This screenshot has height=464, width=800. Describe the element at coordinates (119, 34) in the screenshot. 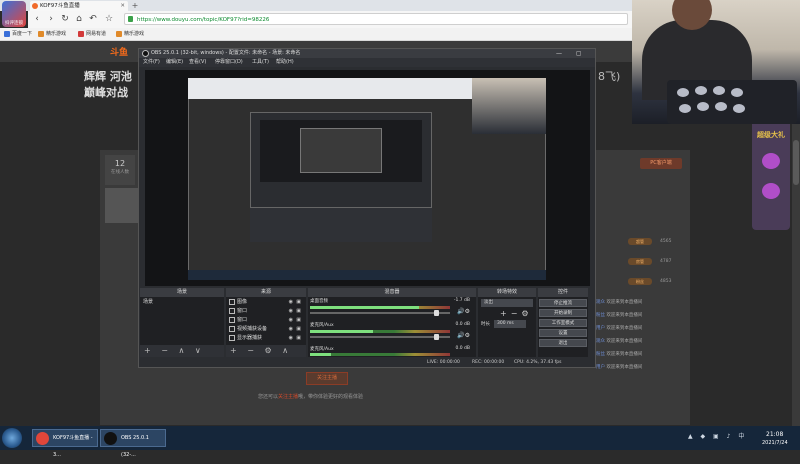

I see `bookmark-icon` at that location.